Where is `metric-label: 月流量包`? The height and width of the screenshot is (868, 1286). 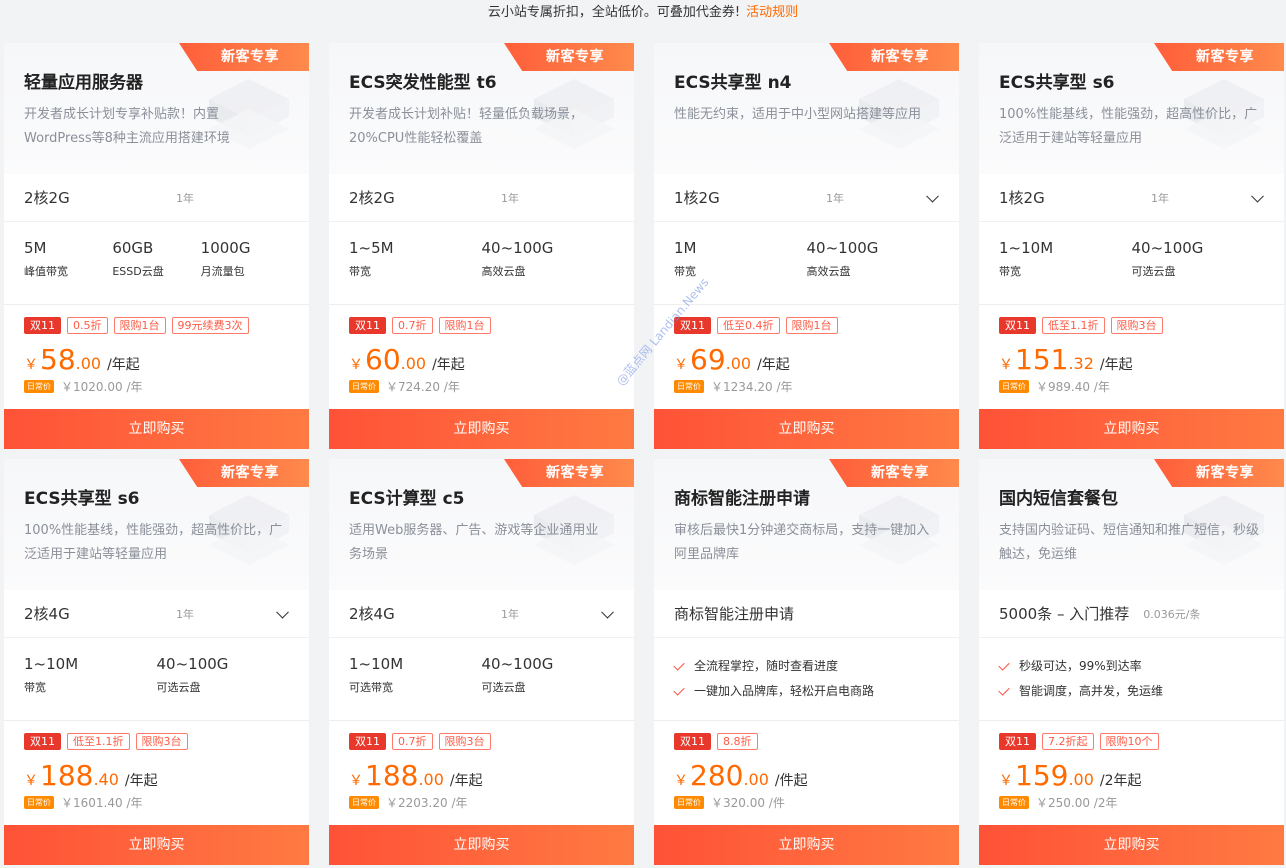 metric-label: 月流量包 is located at coordinates (222, 271).